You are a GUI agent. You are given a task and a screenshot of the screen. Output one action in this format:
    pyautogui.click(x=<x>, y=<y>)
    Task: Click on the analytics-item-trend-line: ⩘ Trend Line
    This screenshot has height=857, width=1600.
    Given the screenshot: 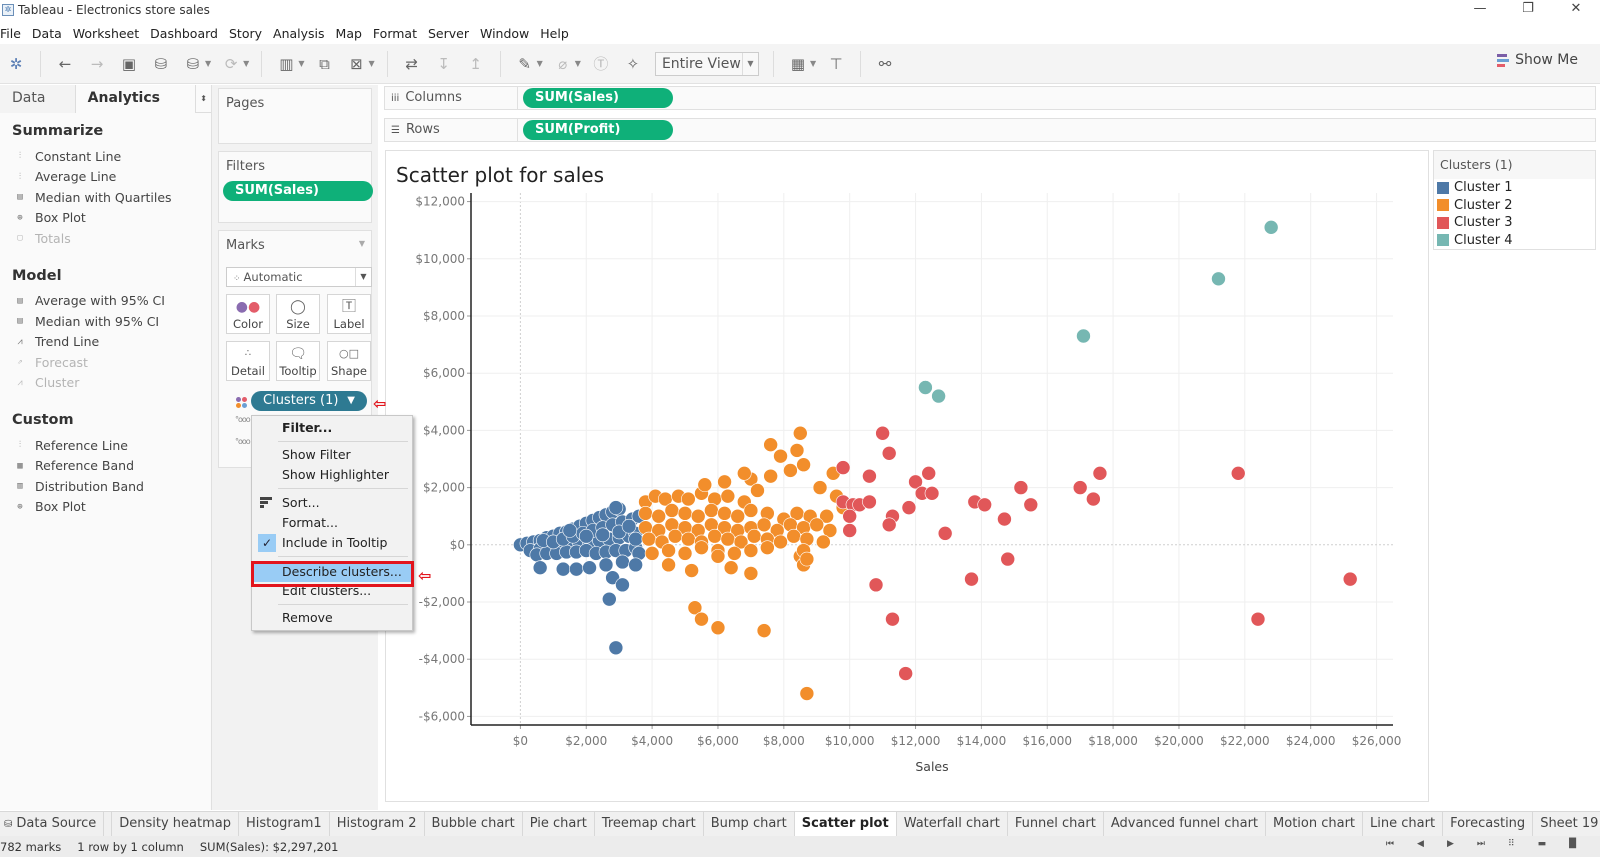 What is the action you would take?
    pyautogui.click(x=105, y=342)
    